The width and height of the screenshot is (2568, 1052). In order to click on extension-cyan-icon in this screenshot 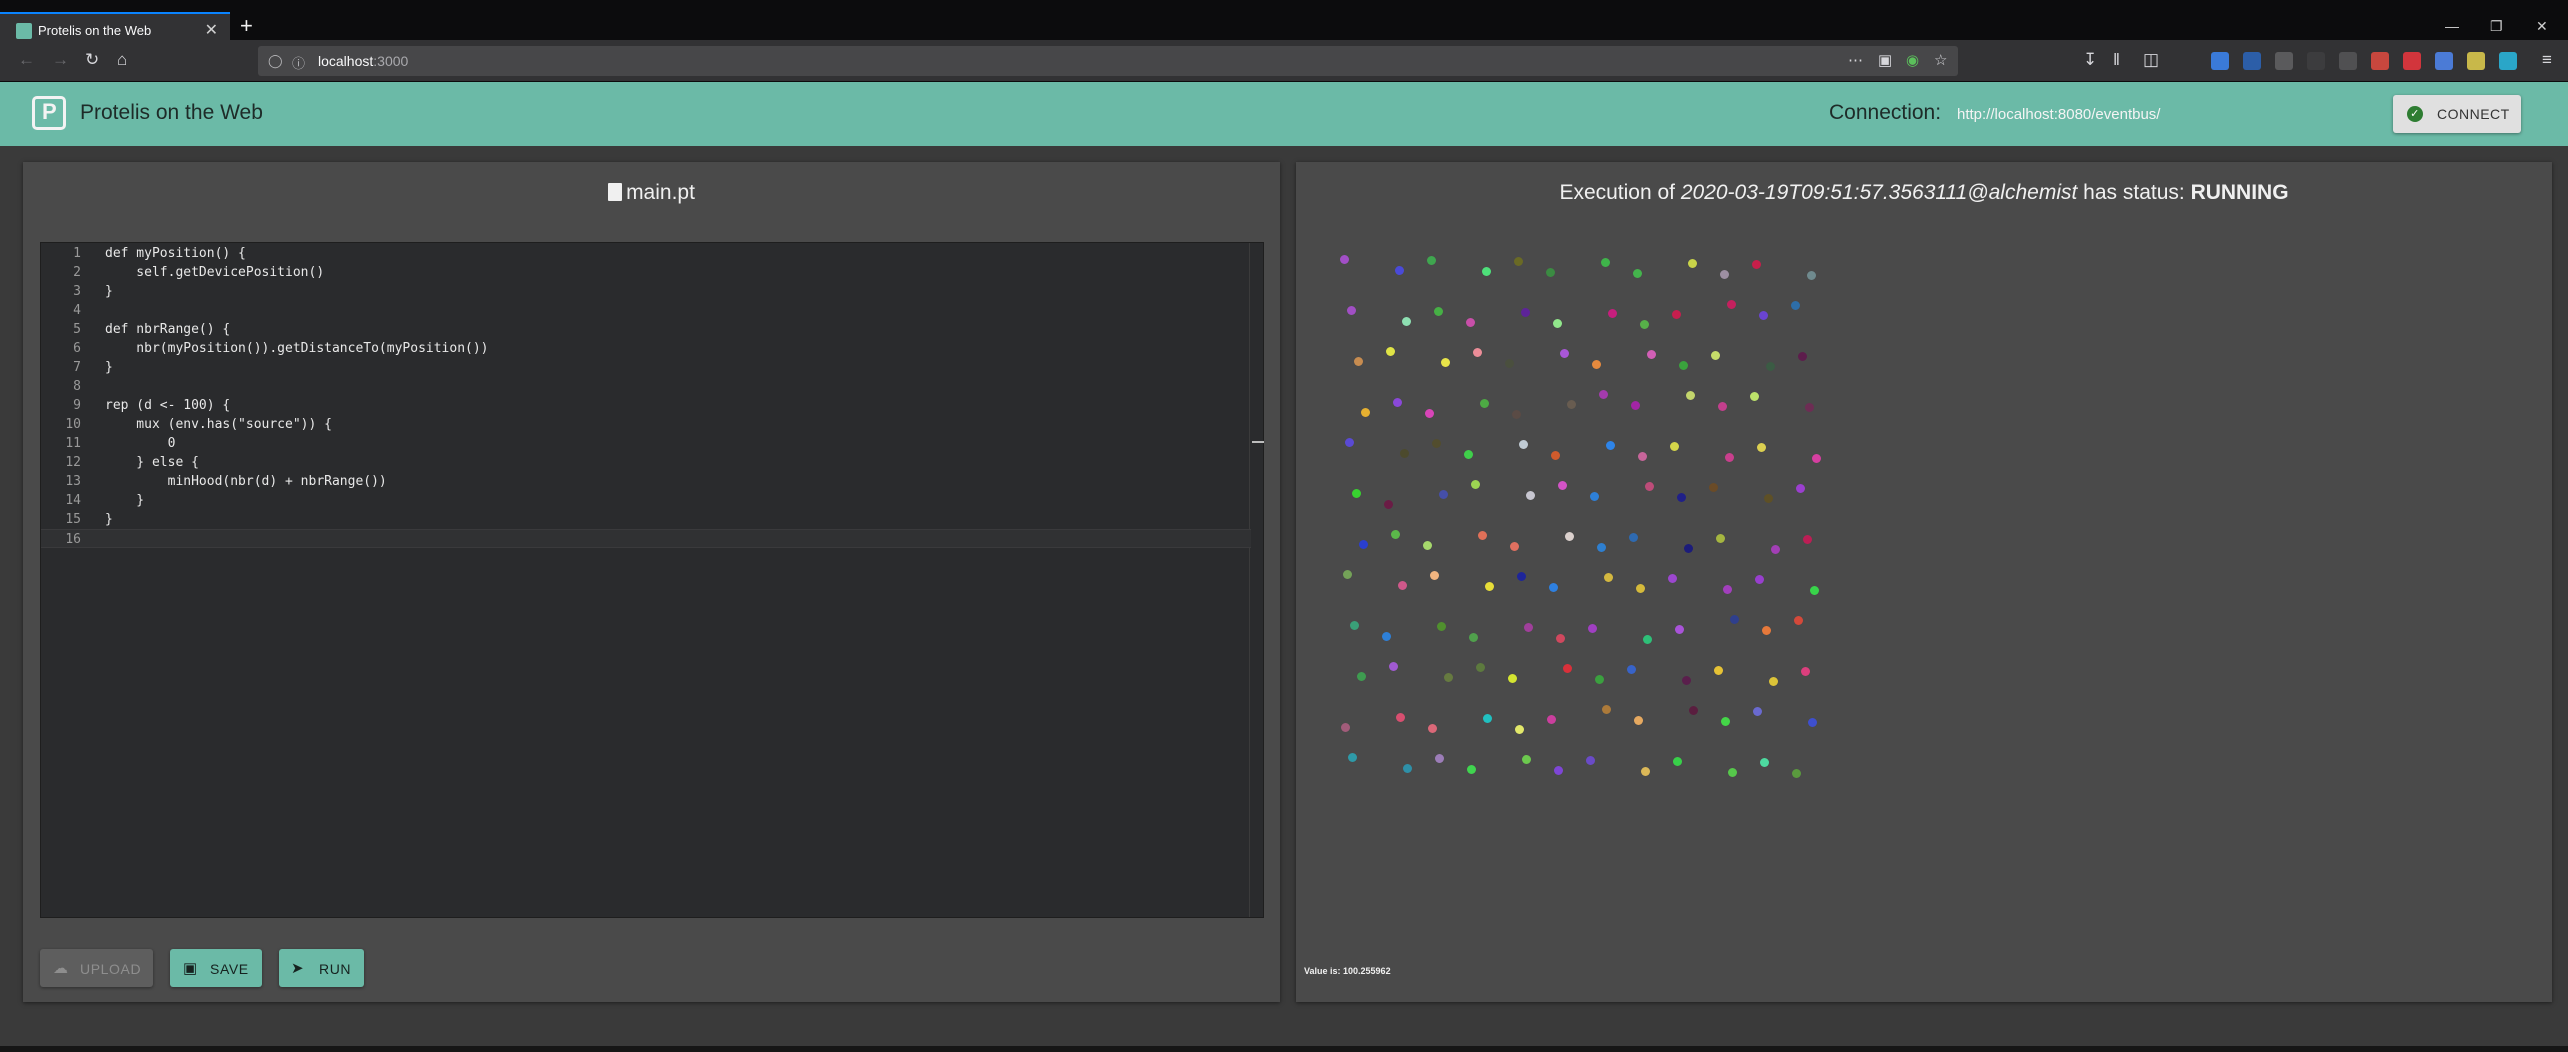, I will do `click(2508, 61)`.